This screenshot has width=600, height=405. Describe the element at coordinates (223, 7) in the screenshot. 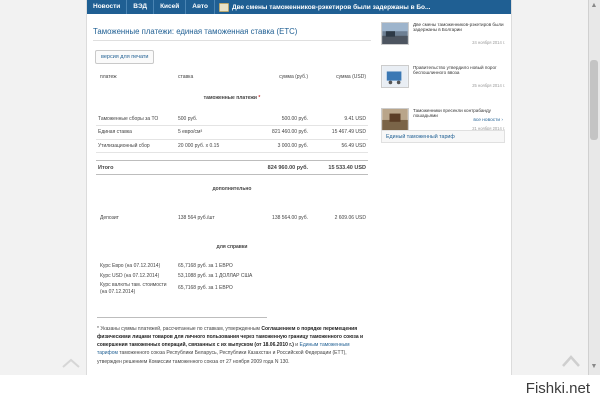

I see `newspaper-icon` at that location.